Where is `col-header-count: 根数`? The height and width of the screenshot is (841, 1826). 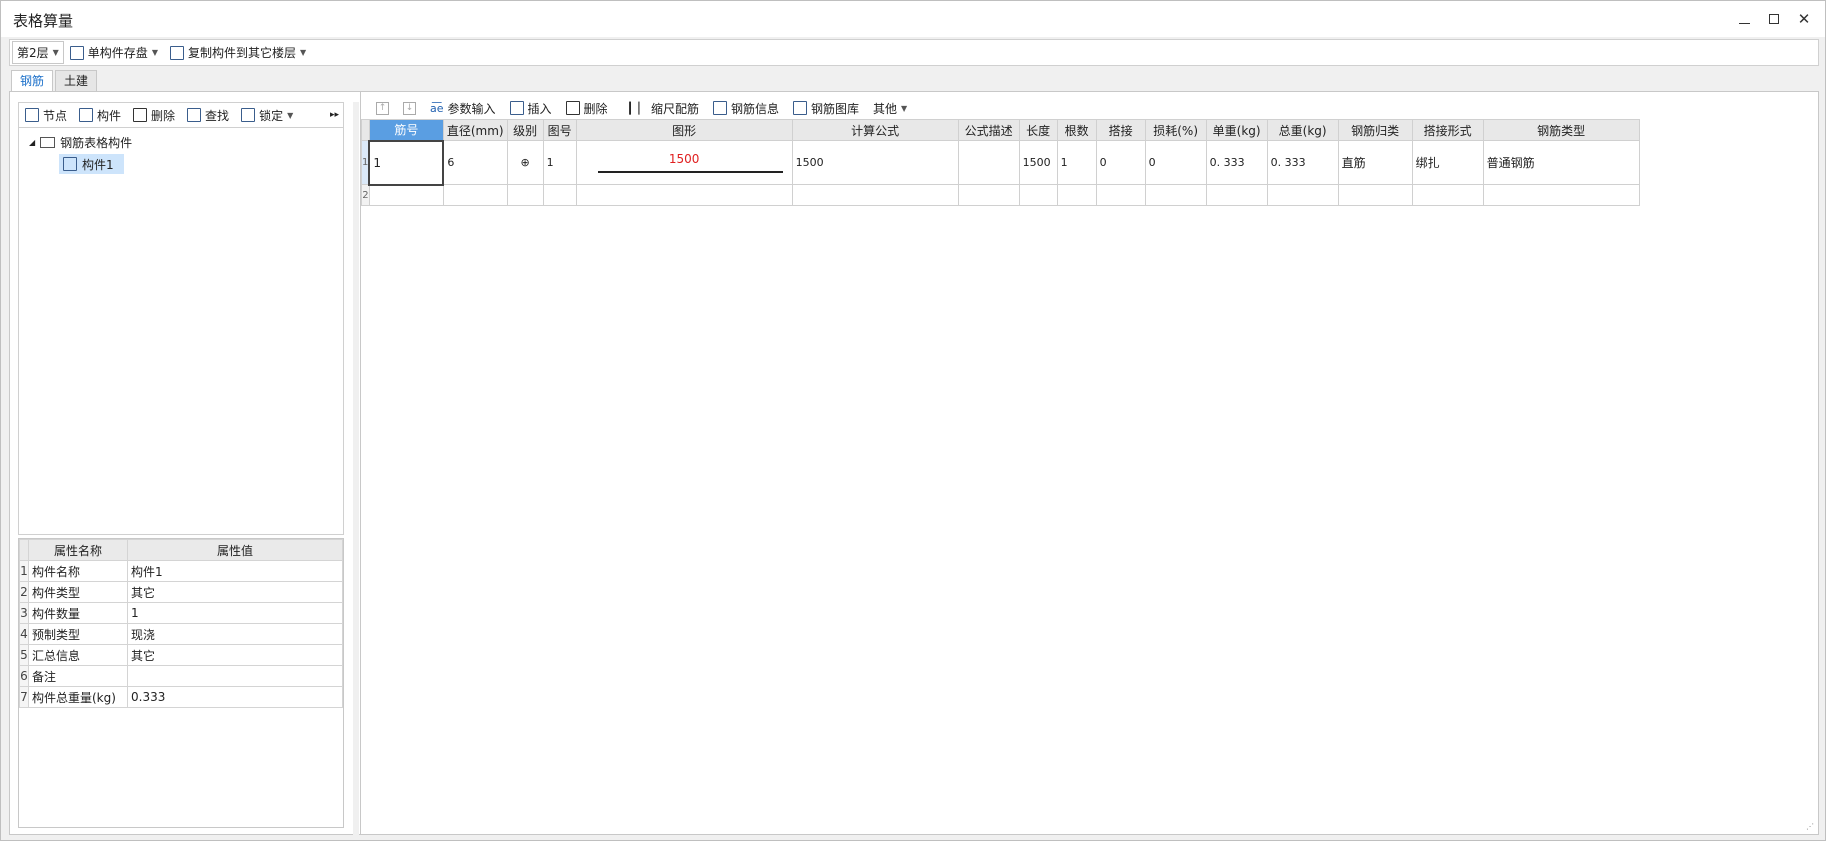 col-header-count: 根数 is located at coordinates (1076, 130).